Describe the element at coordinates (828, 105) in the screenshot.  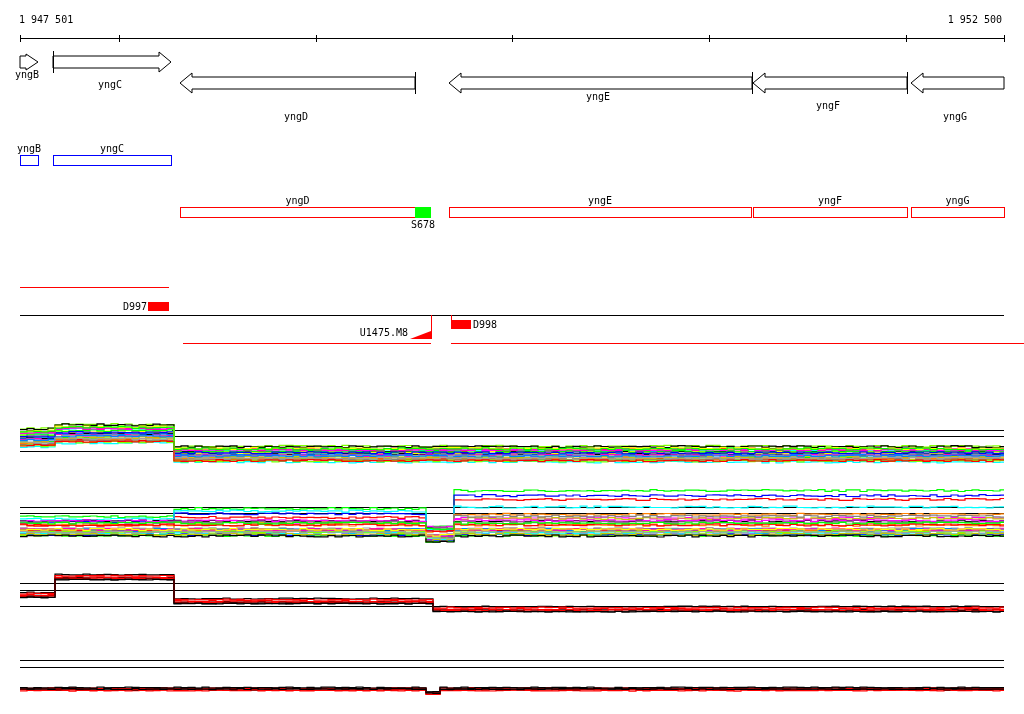
I see `gene-label: yngF` at that location.